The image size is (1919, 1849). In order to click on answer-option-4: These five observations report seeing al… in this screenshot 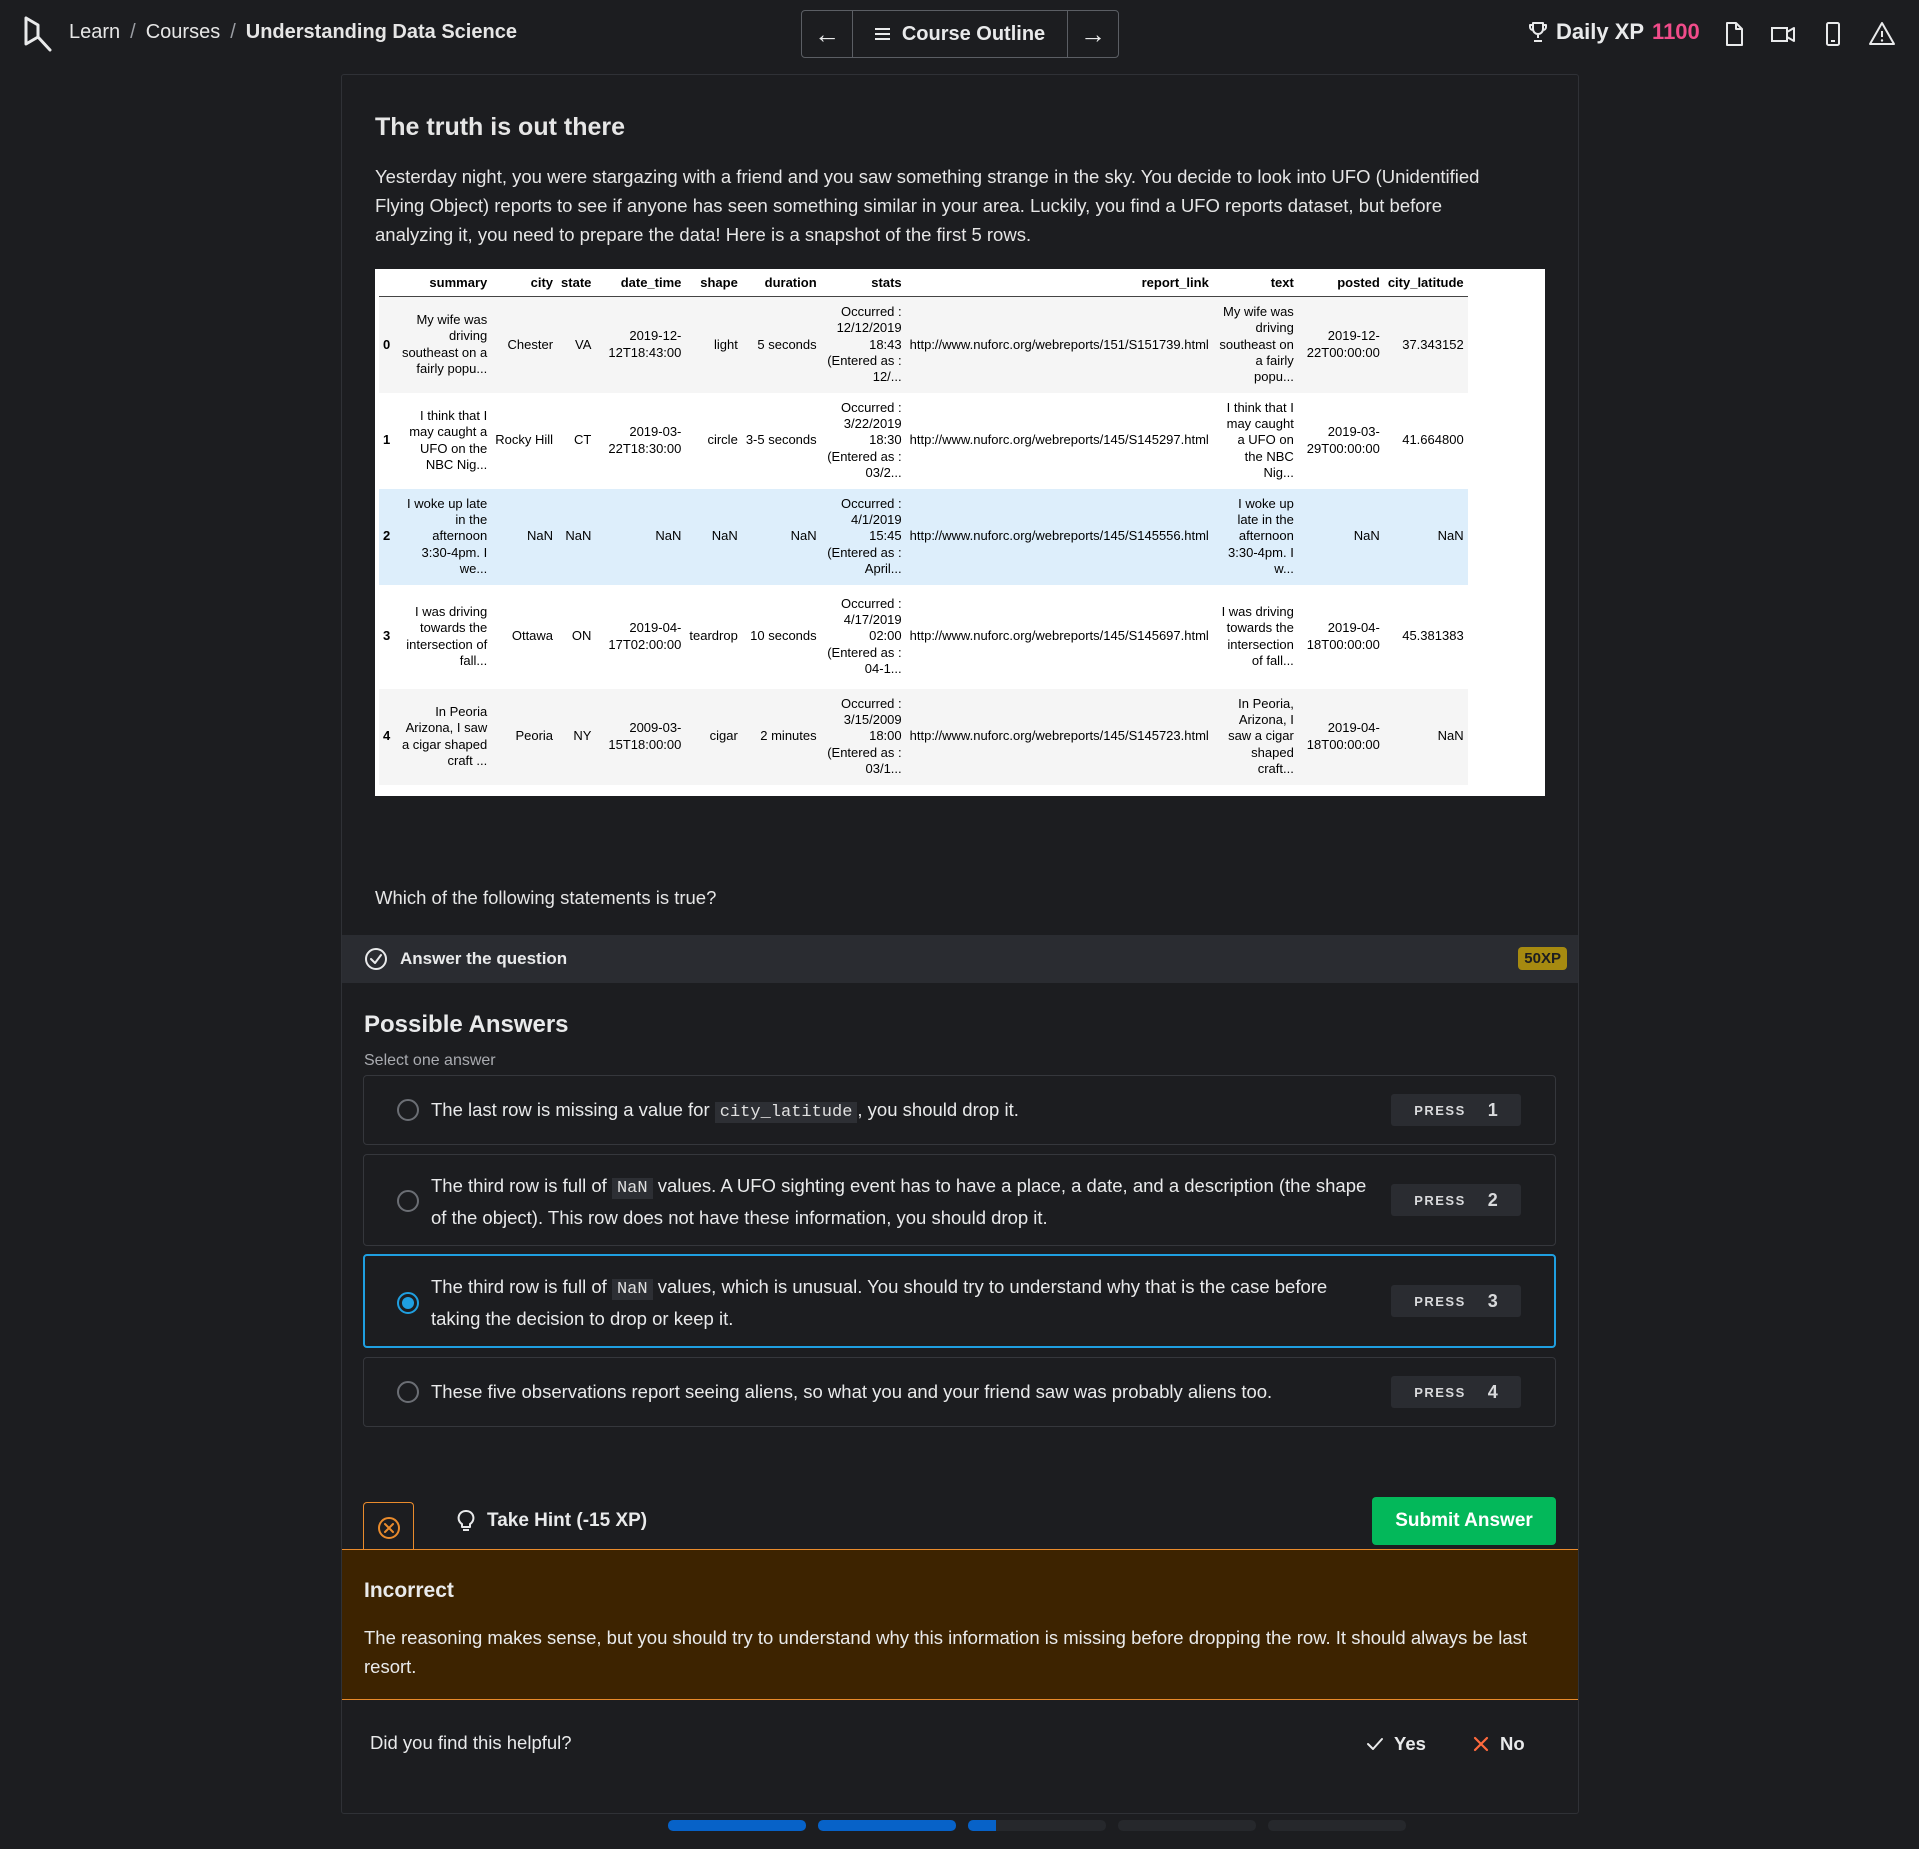, I will do `click(959, 1392)`.